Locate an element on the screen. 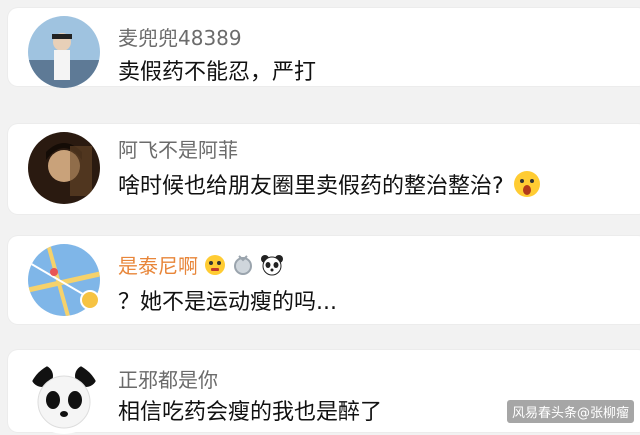 The image size is (640, 435). surprised-face-icon is located at coordinates (527, 184).